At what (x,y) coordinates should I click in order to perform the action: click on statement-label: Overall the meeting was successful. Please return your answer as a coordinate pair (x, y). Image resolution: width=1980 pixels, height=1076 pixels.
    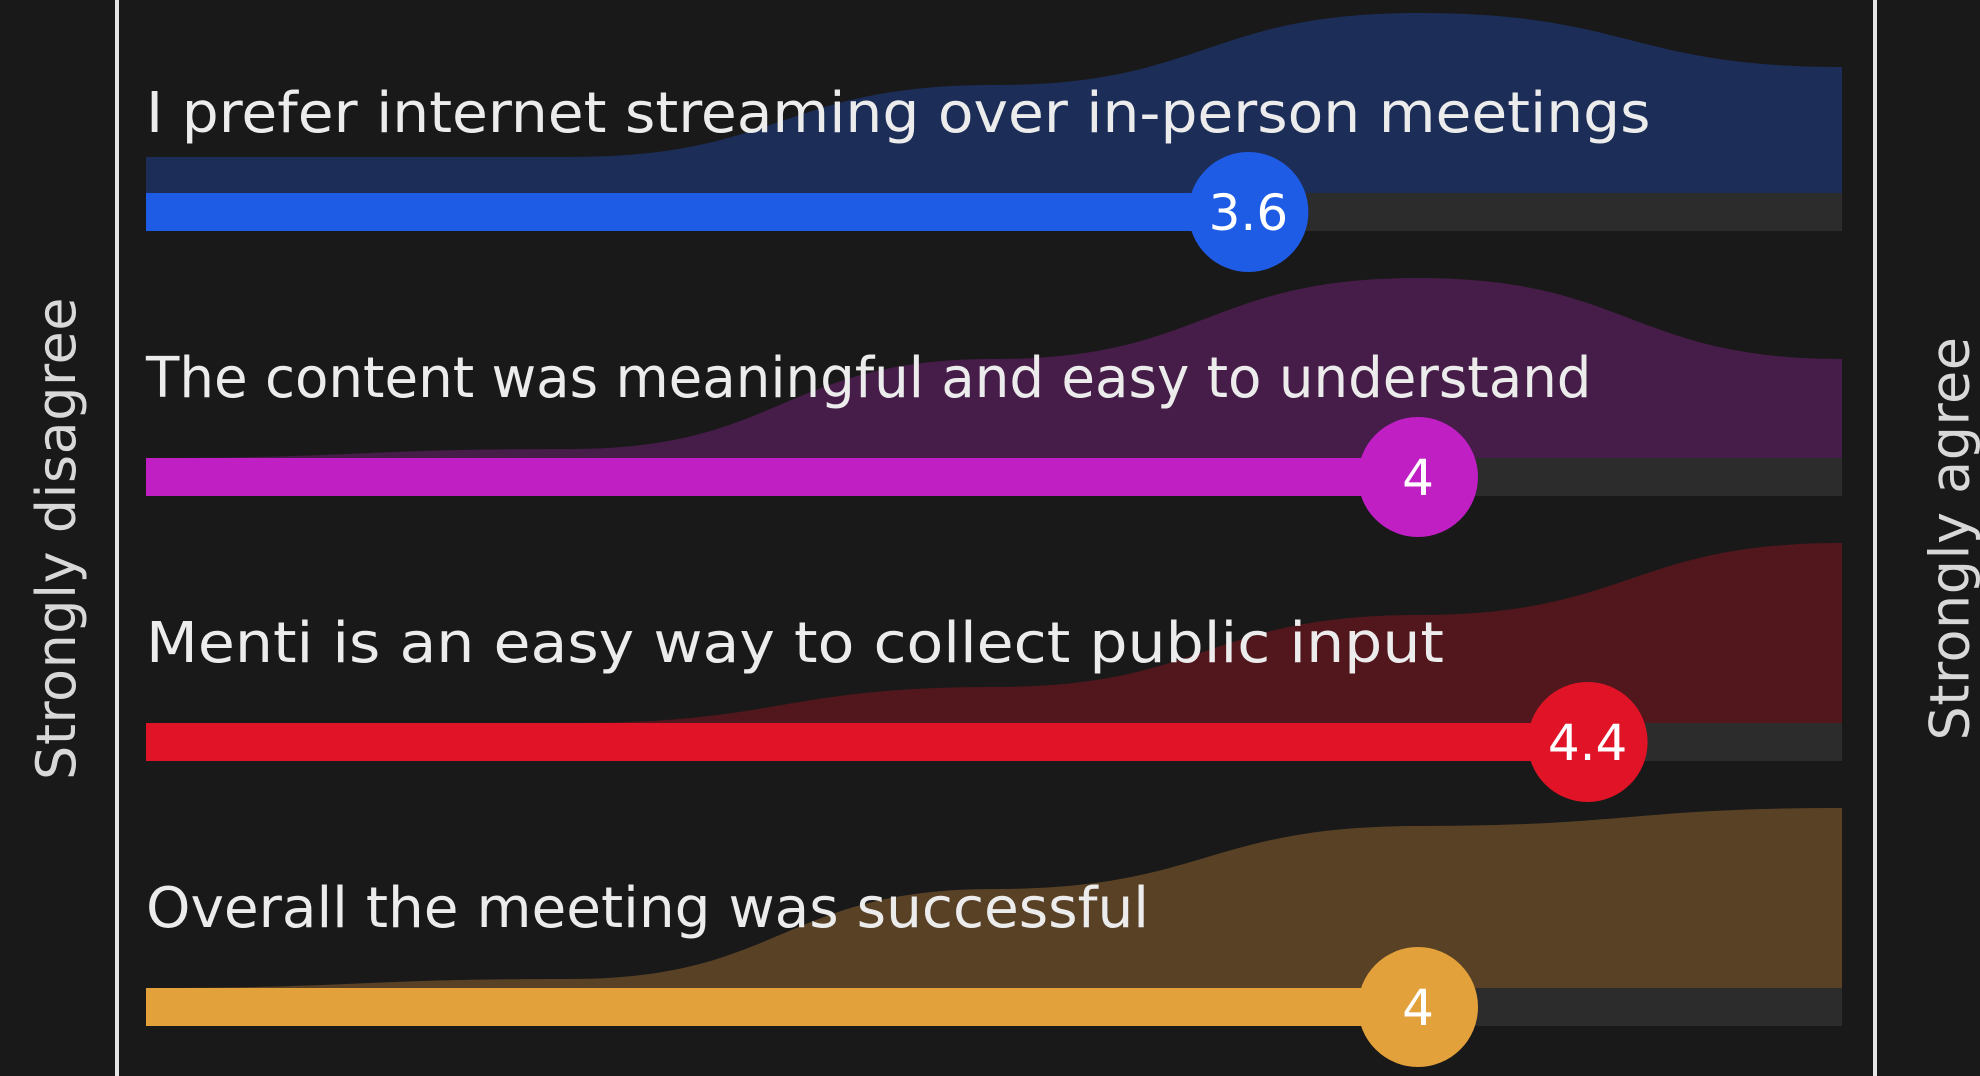
    Looking at the image, I should click on (647, 908).